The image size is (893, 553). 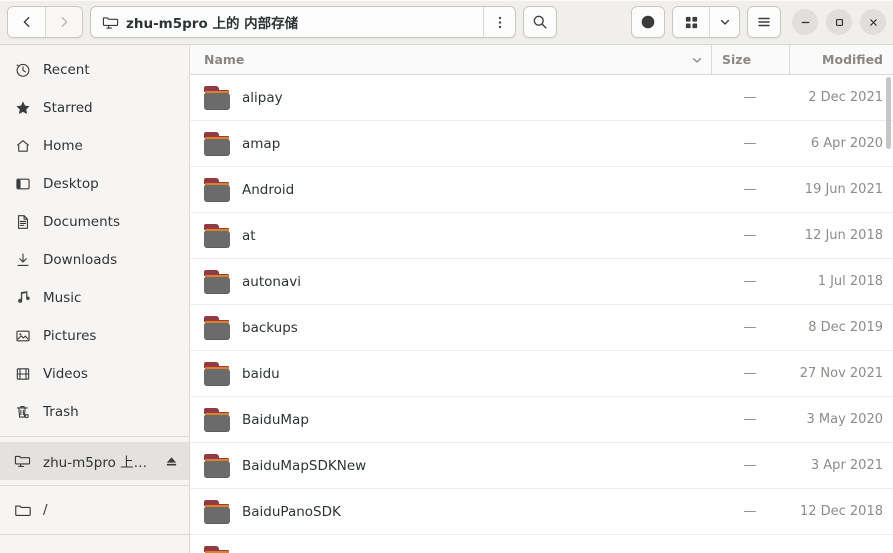 I want to click on search-icon, so click(x=540, y=22).